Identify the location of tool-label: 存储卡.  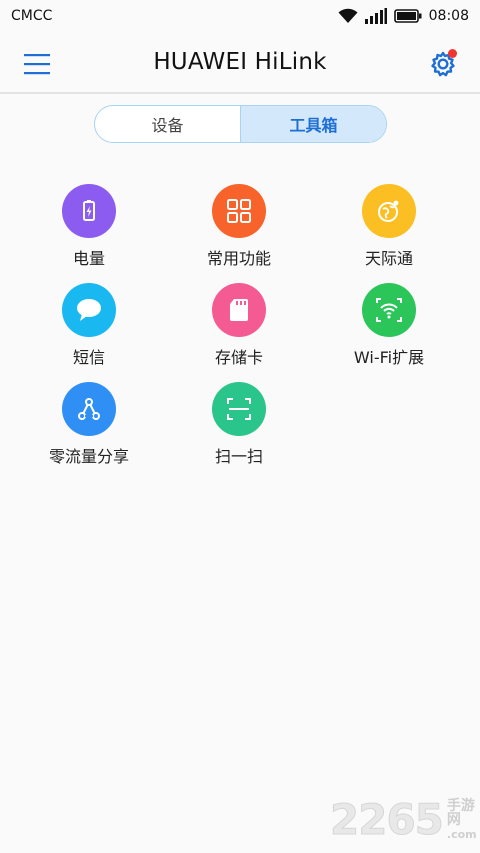
(238, 357).